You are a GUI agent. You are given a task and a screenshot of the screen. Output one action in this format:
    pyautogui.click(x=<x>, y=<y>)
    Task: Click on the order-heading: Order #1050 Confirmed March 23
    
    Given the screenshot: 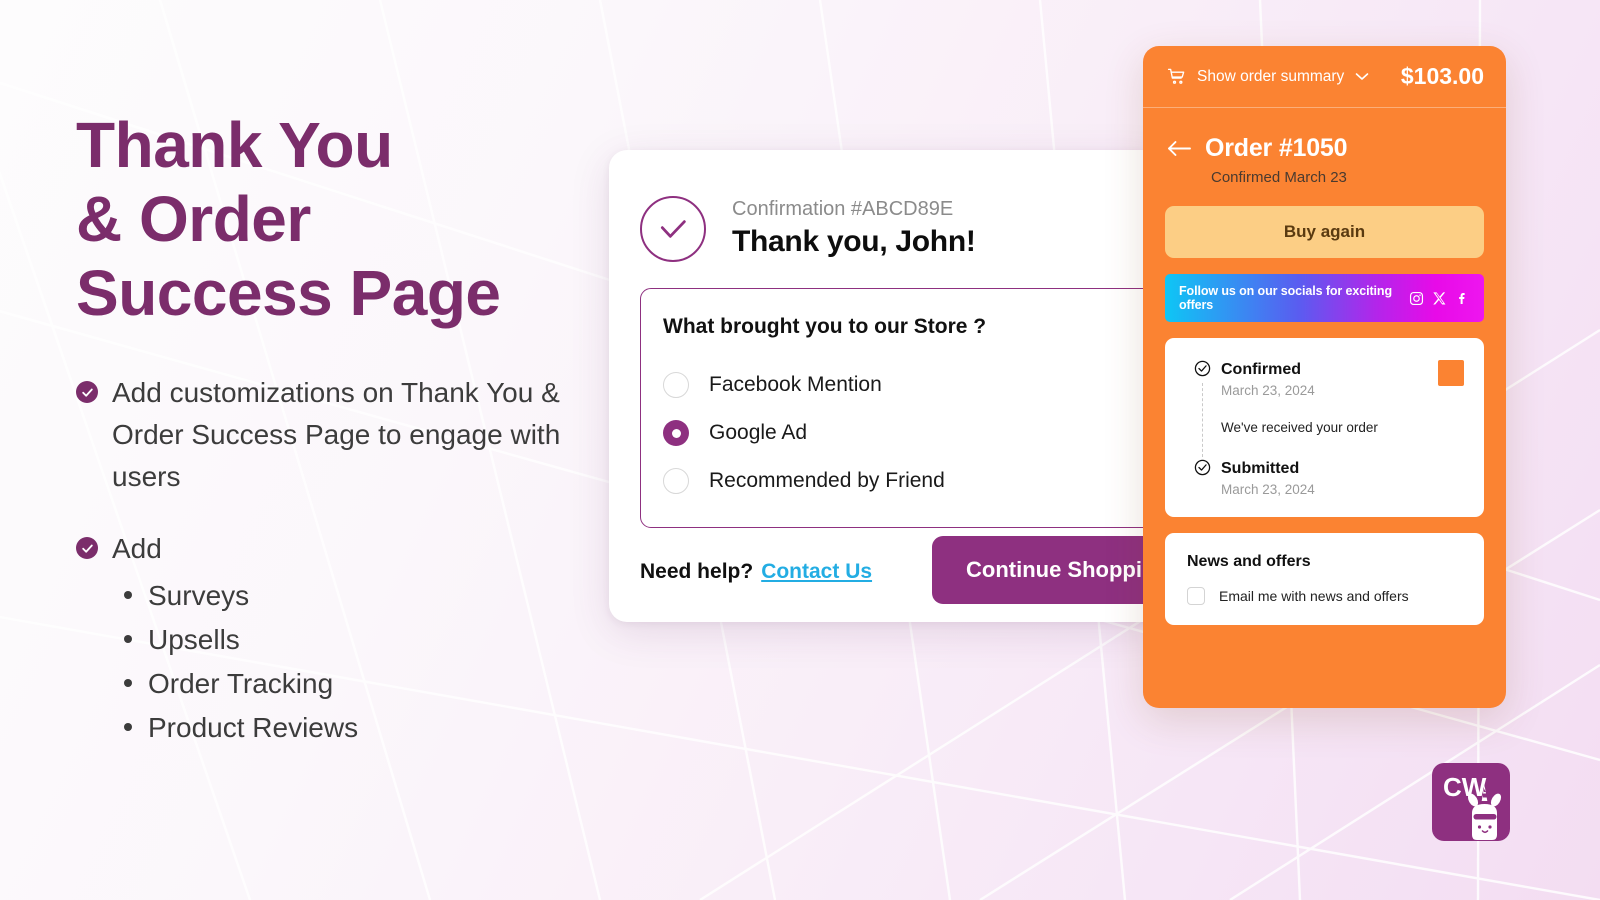 What is the action you would take?
    pyautogui.click(x=1324, y=147)
    